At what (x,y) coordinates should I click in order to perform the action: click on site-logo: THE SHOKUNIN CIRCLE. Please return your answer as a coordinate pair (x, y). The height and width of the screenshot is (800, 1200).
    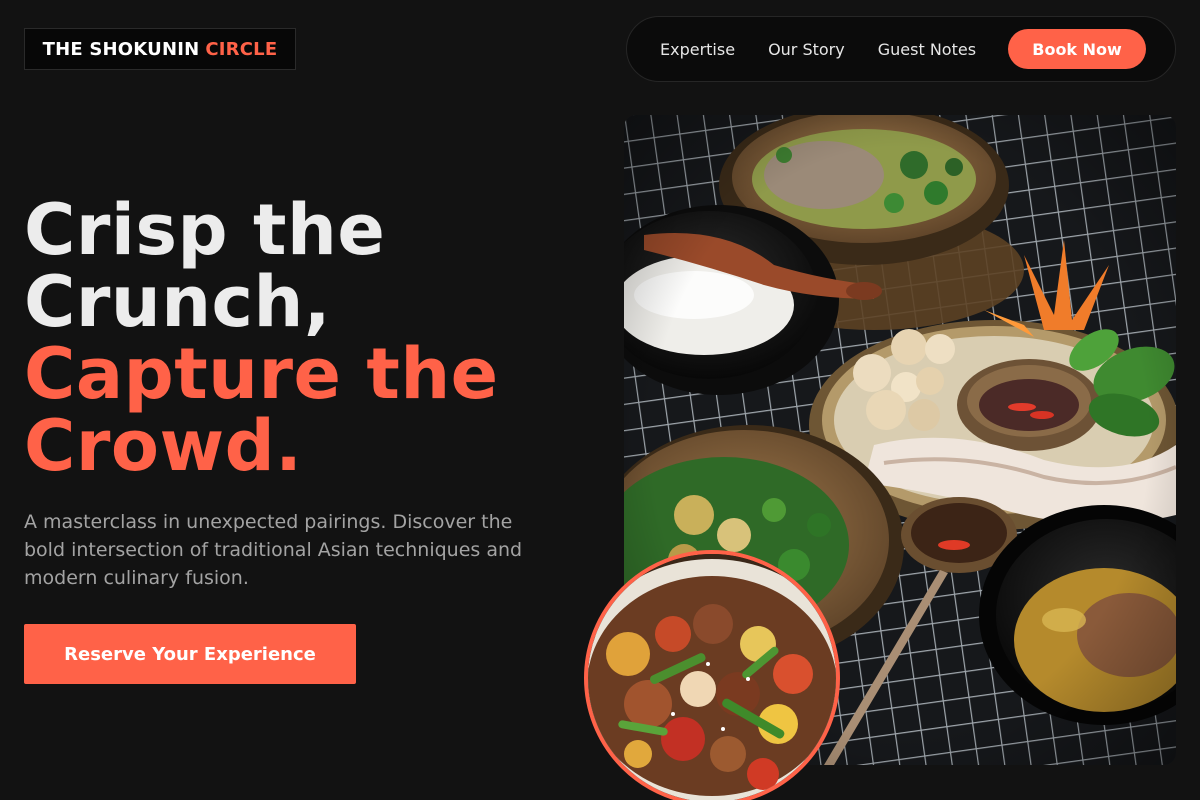
    Looking at the image, I should click on (160, 49).